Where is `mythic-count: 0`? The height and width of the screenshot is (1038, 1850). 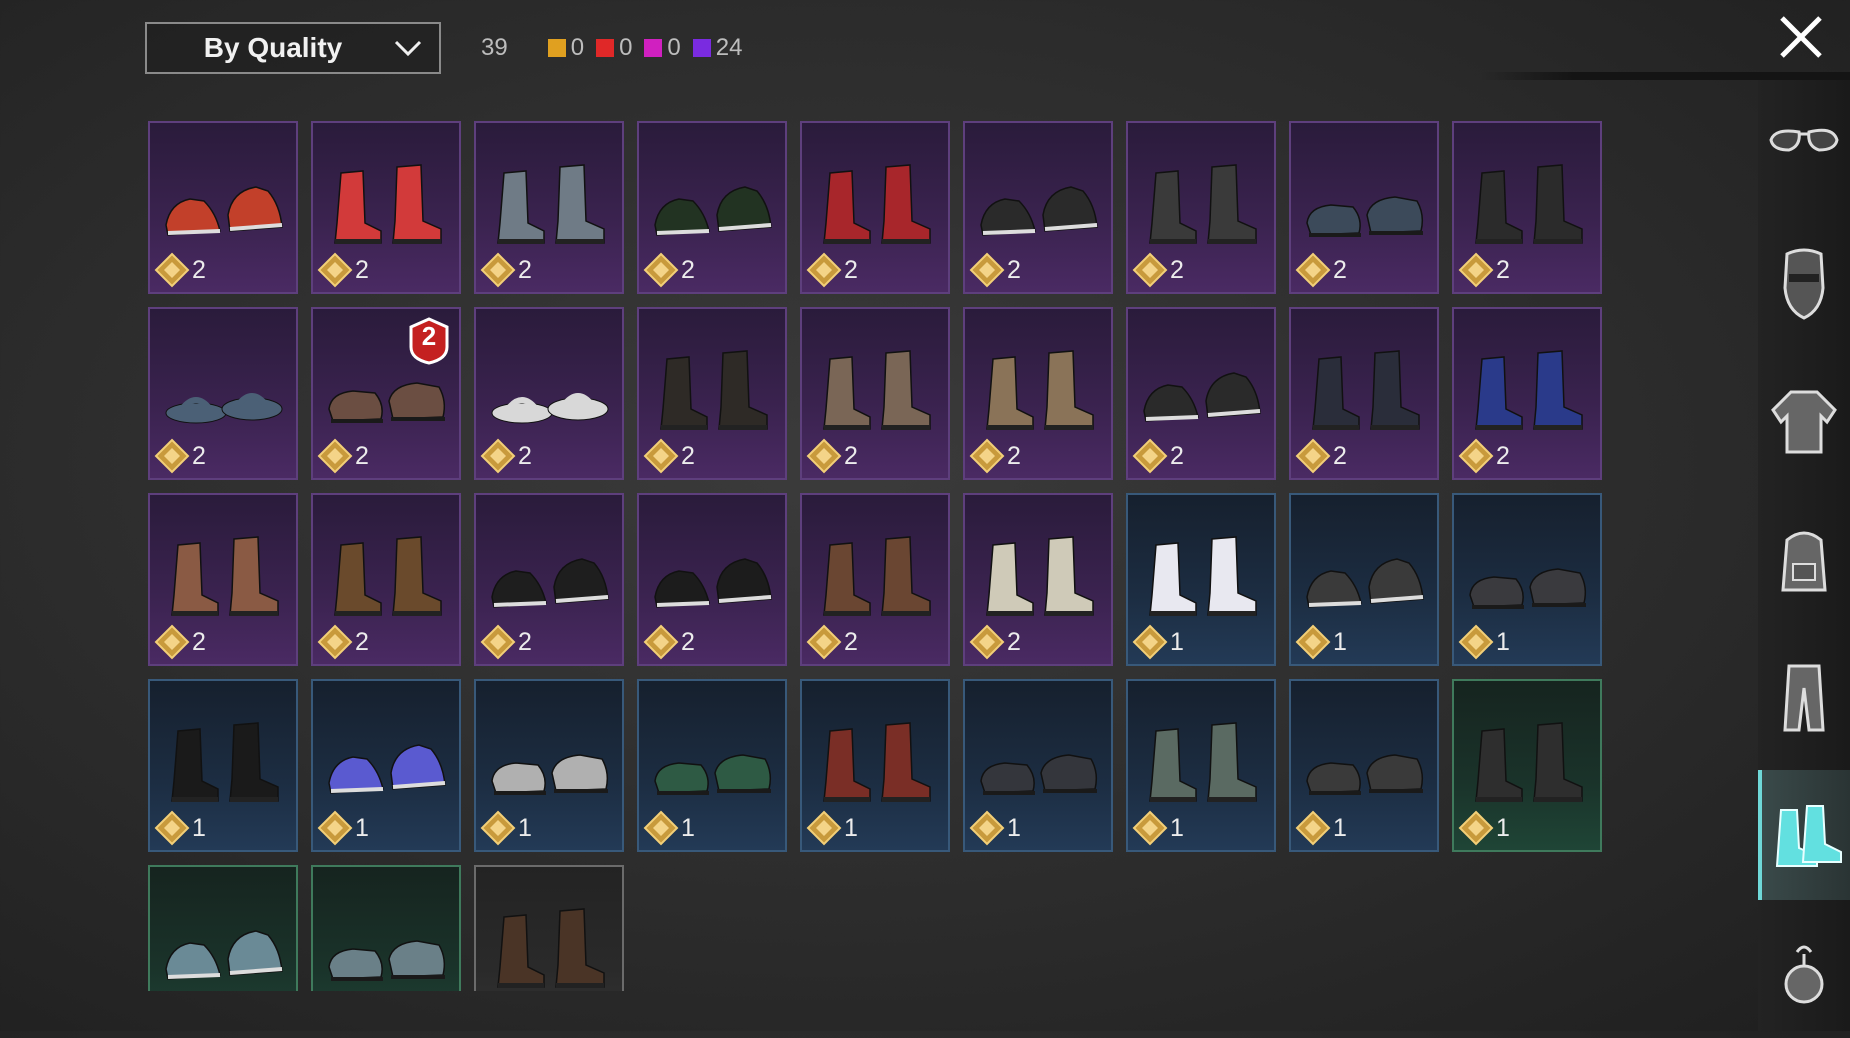 mythic-count: 0 is located at coordinates (626, 47).